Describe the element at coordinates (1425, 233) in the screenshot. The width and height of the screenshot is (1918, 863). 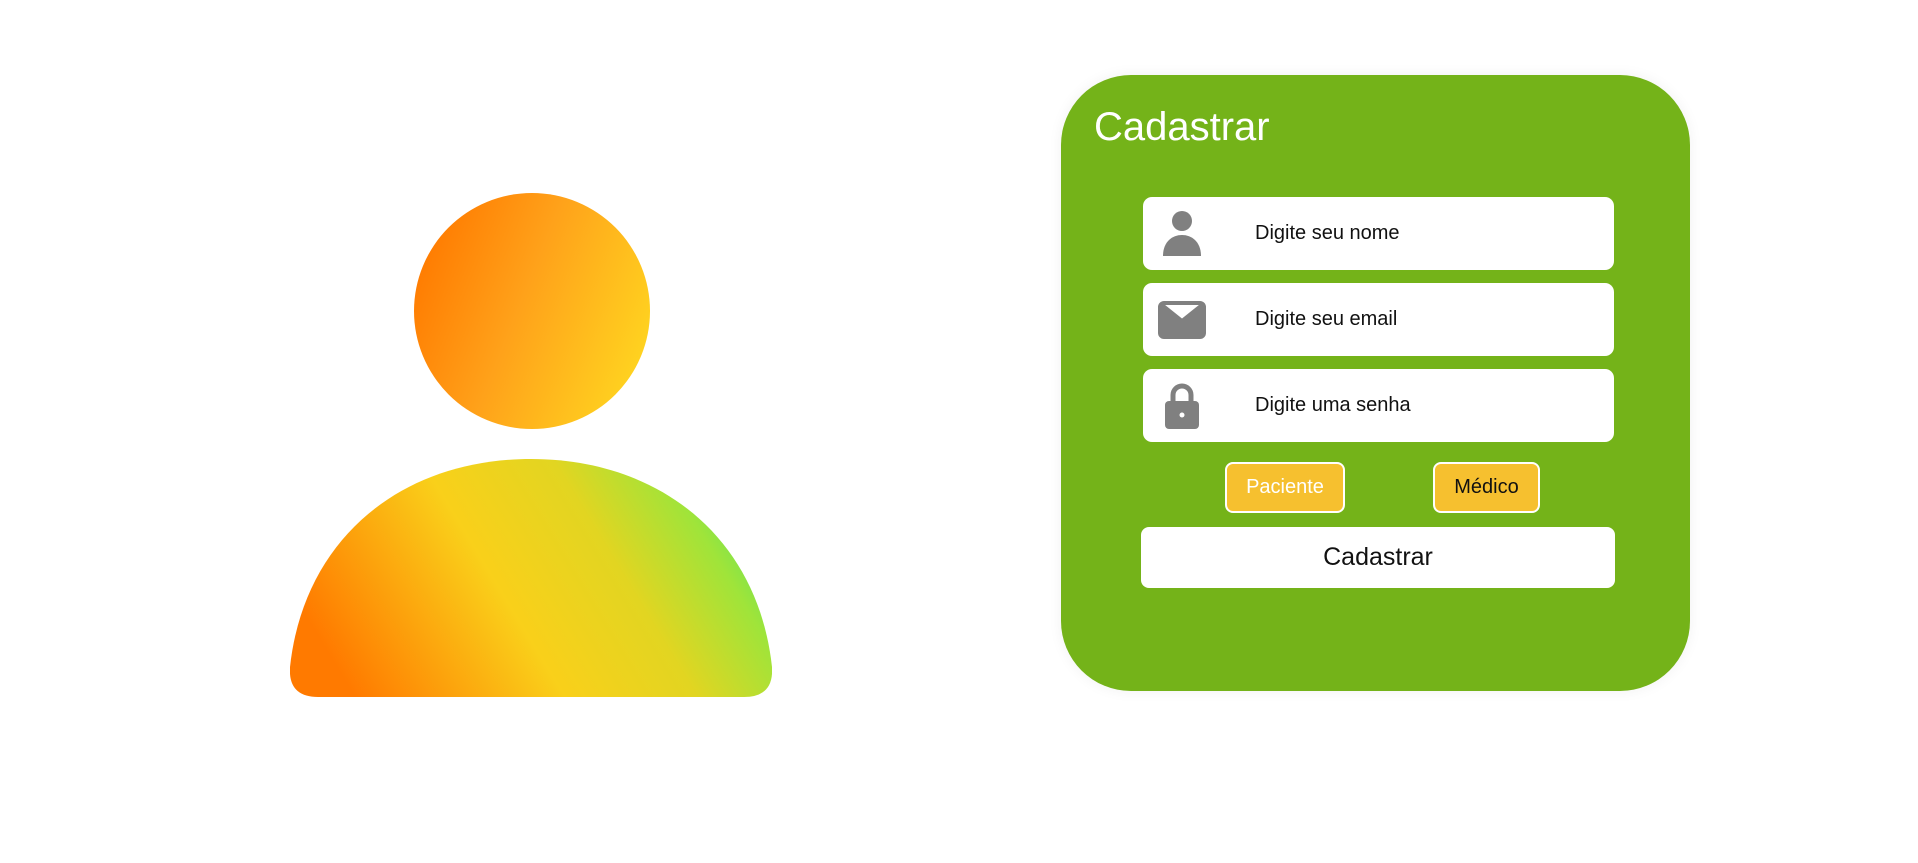
I see `name-input` at that location.